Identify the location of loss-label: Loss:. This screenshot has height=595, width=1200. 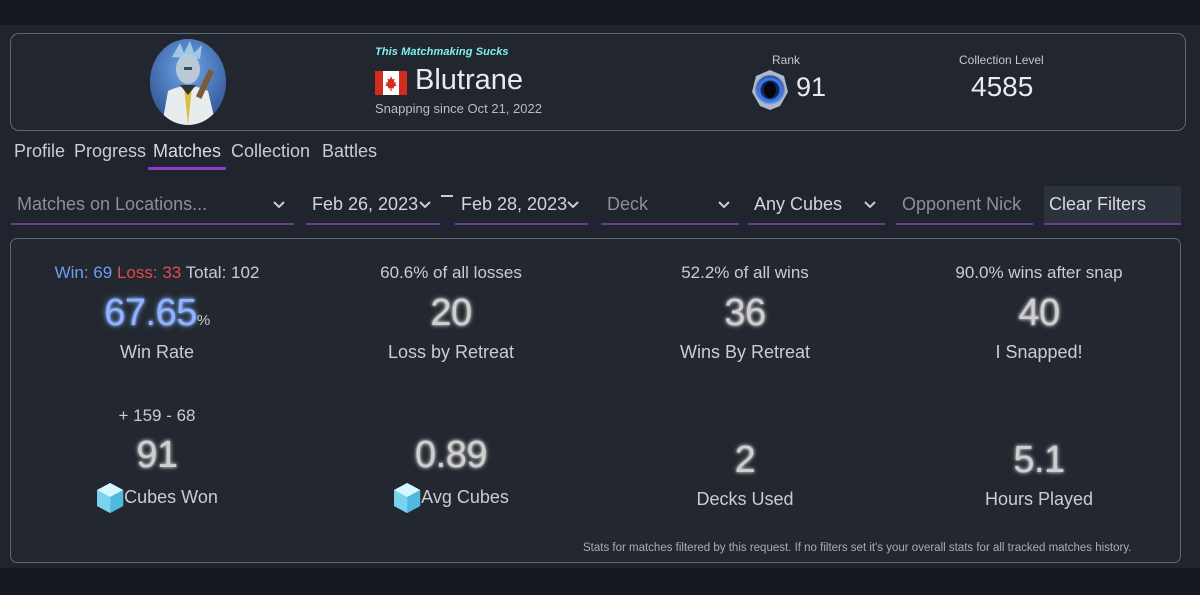
(137, 272).